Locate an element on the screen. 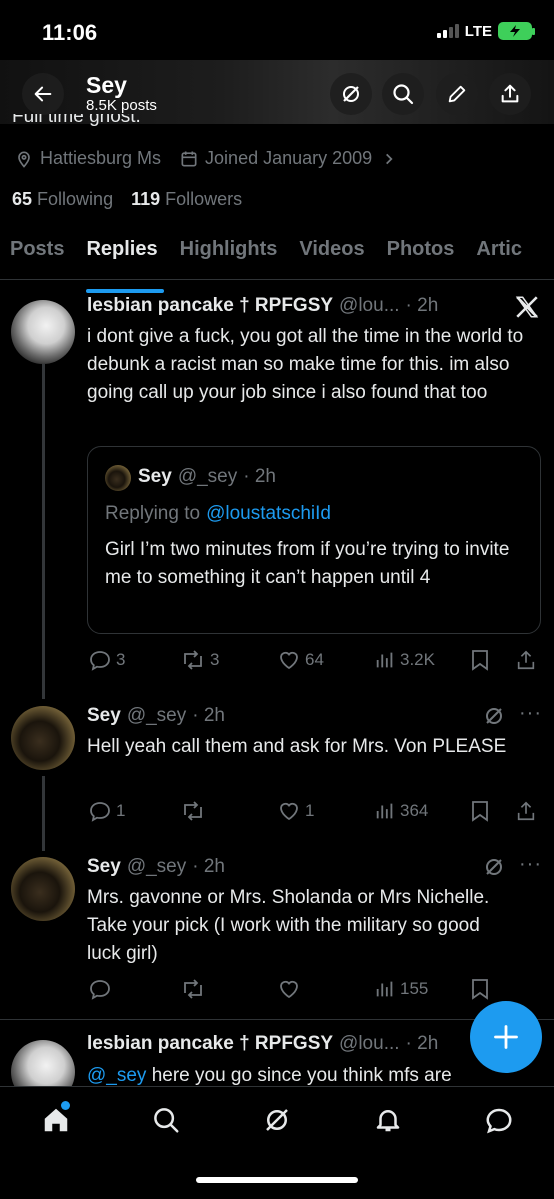 This screenshot has width=554, height=1199. tab-posts: Posts is located at coordinates (38, 255).